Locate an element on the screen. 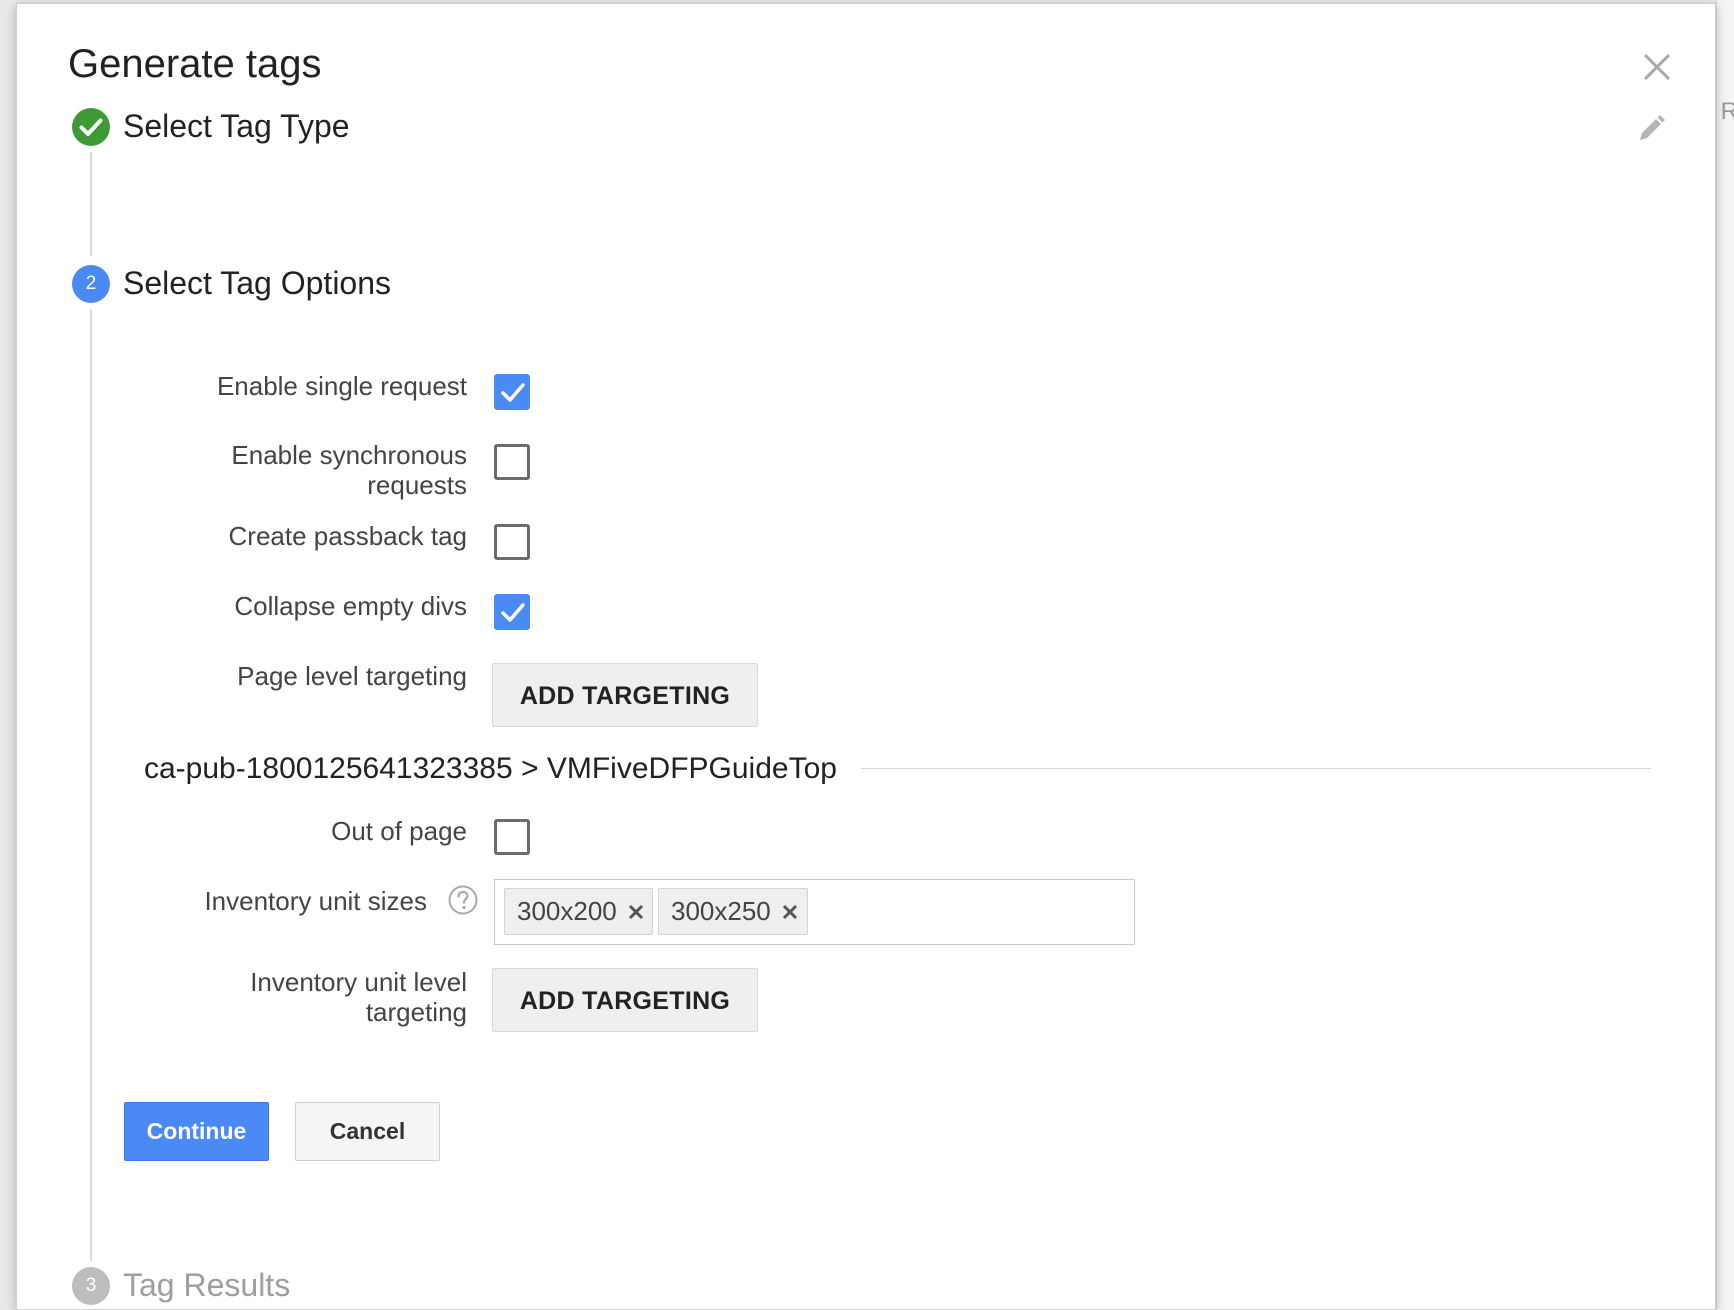 This screenshot has width=1734, height=1310. unit-targeting-label: Inventory unit level targeting is located at coordinates (317, 997).